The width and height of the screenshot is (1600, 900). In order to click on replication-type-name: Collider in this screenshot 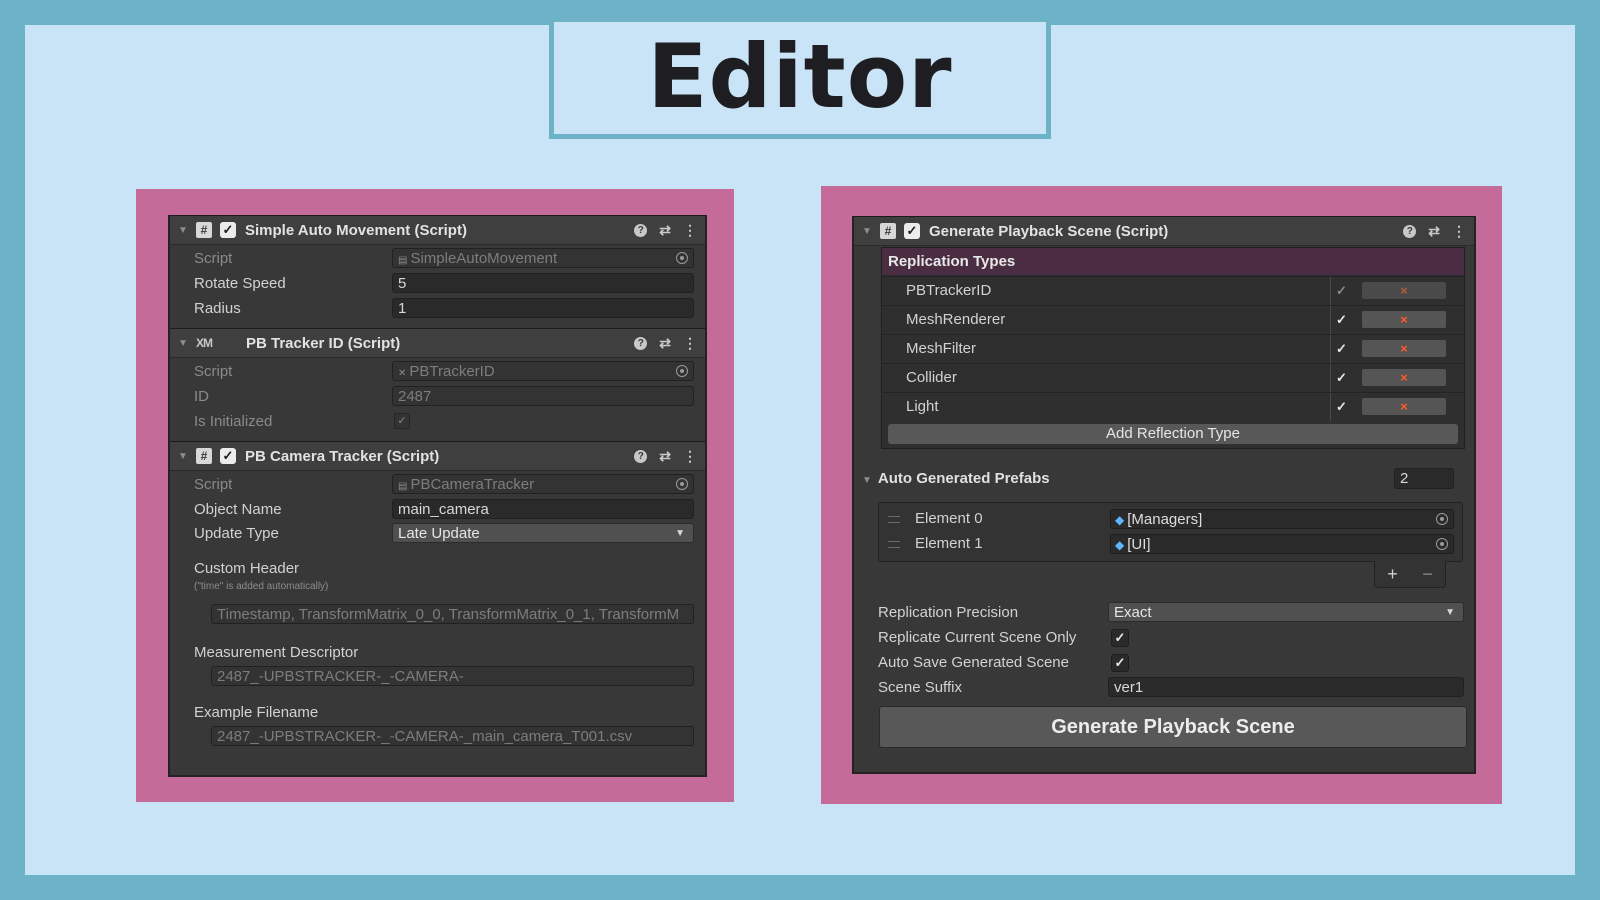, I will do `click(931, 377)`.